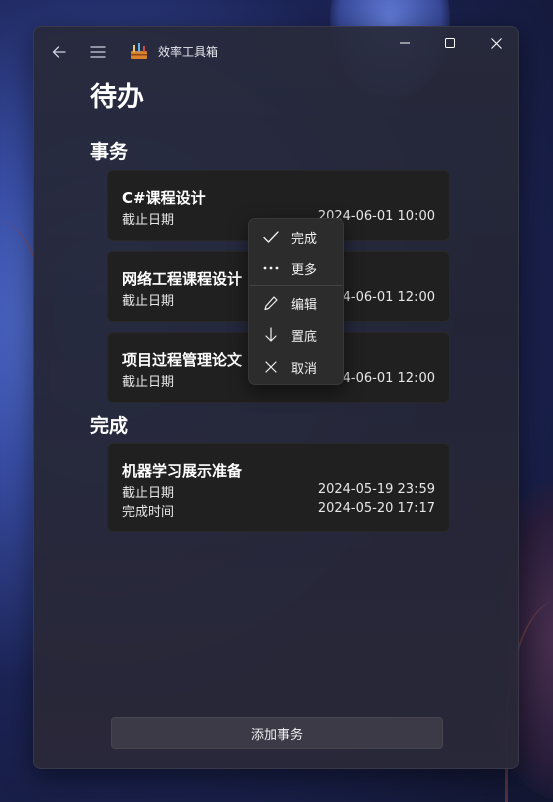 The image size is (553, 802). I want to click on menu-item-label: 更多, so click(304, 270).